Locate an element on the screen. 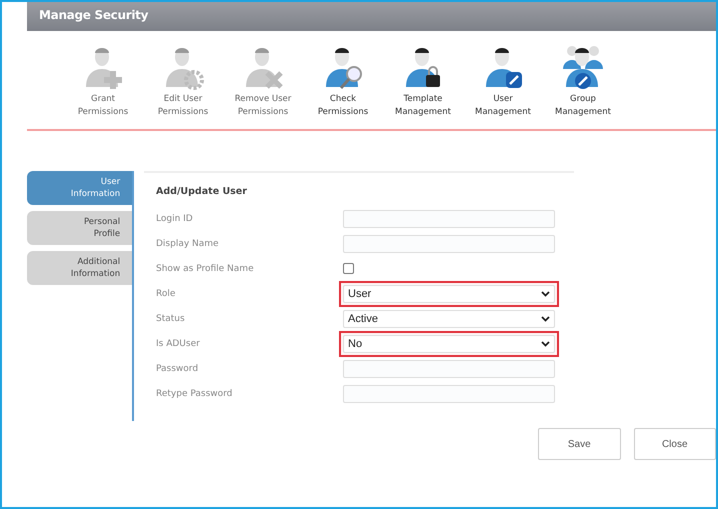  dropdown: Active is located at coordinates (449, 319).